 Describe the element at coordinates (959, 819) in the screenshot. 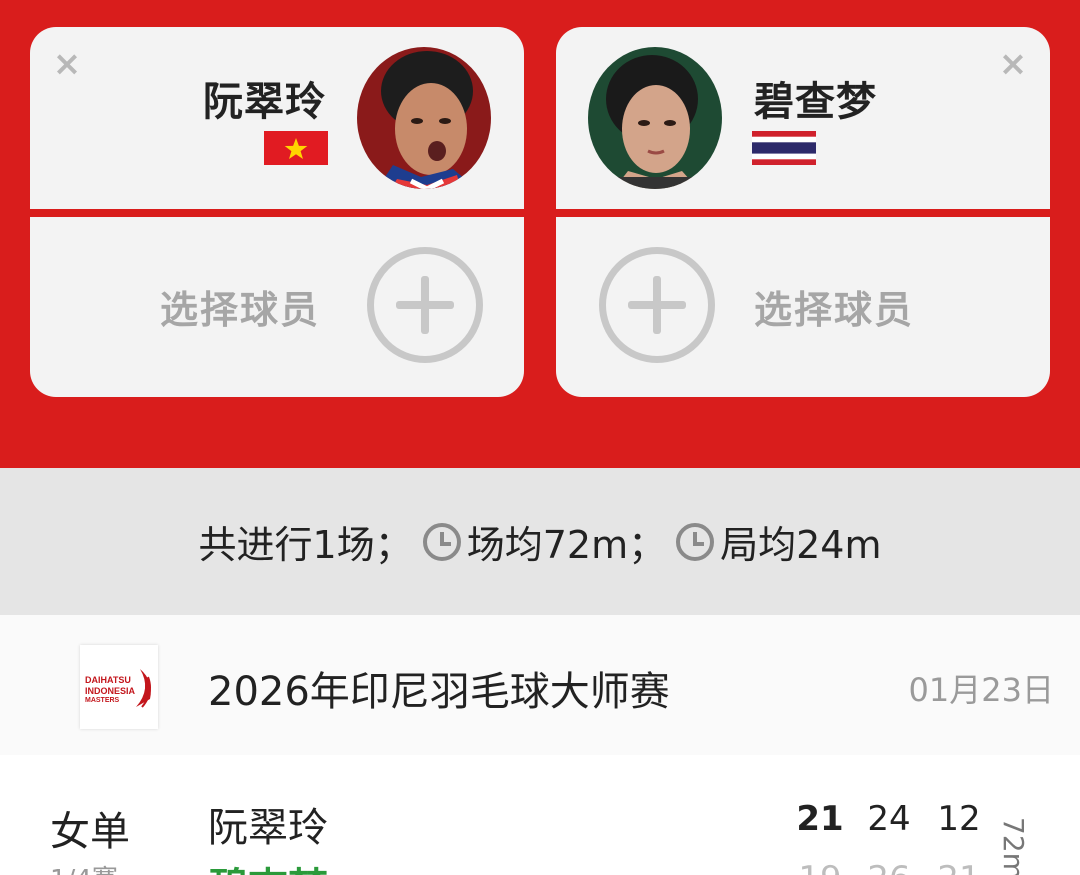

I see `score-p1-game3: 12` at that location.